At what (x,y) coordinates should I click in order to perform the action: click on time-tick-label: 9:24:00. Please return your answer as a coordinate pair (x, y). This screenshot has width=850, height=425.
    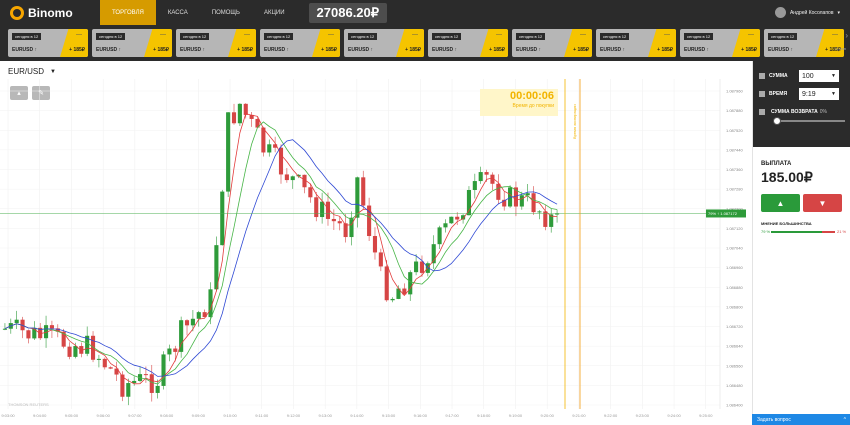
    Looking at the image, I should click on (674, 415).